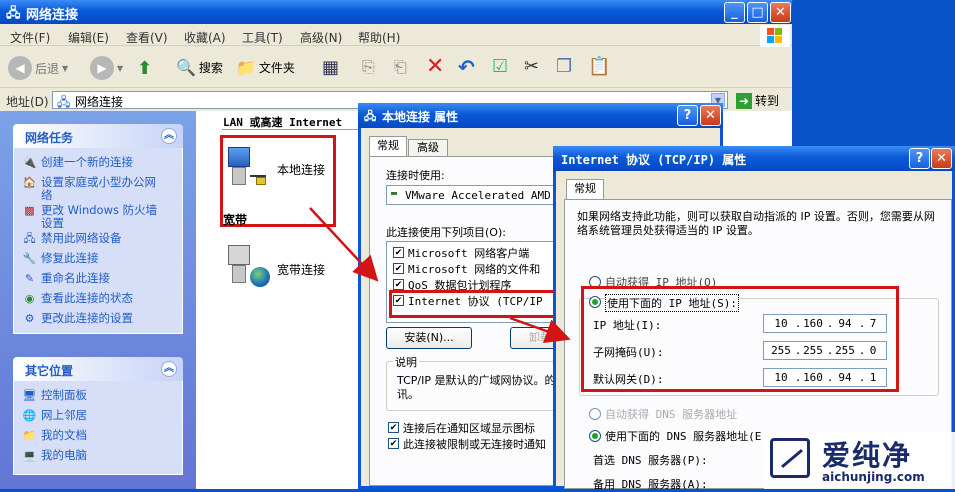  I want to click on watermark: 爱纯净 aichunjing.com, so click(859, 460).